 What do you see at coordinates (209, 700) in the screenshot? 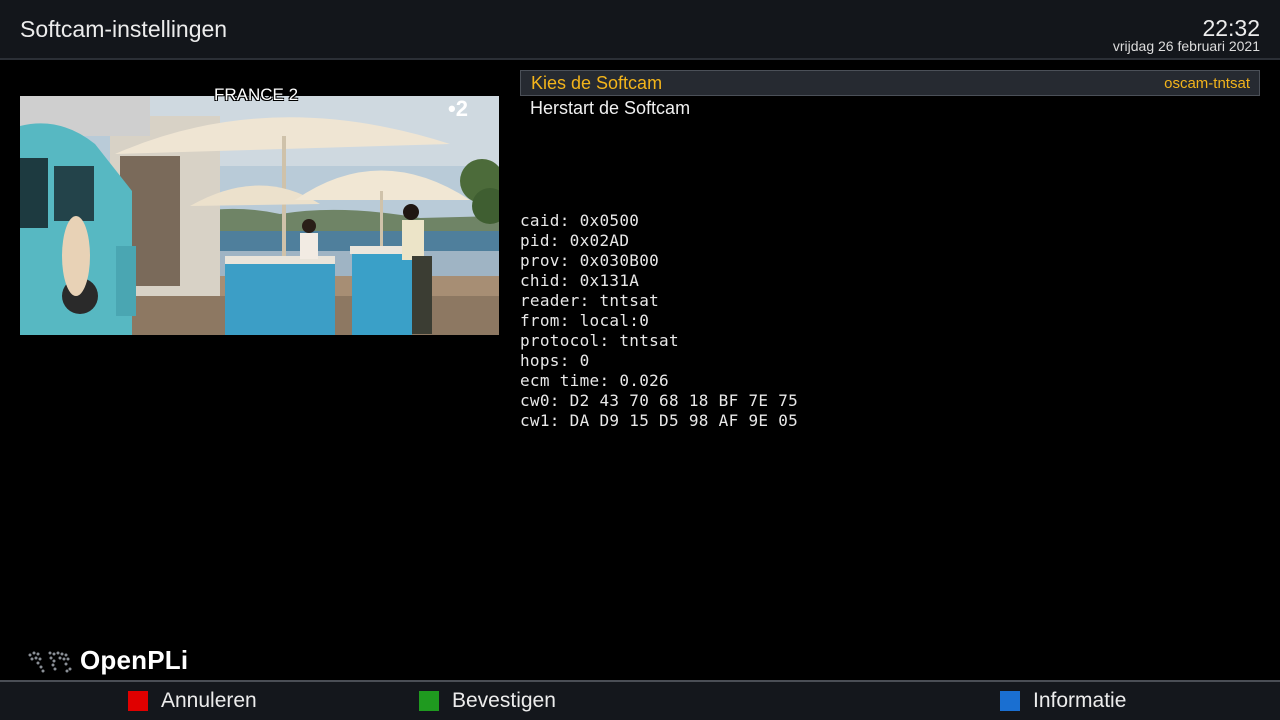
I see `red-key-label: Annuleren` at bounding box center [209, 700].